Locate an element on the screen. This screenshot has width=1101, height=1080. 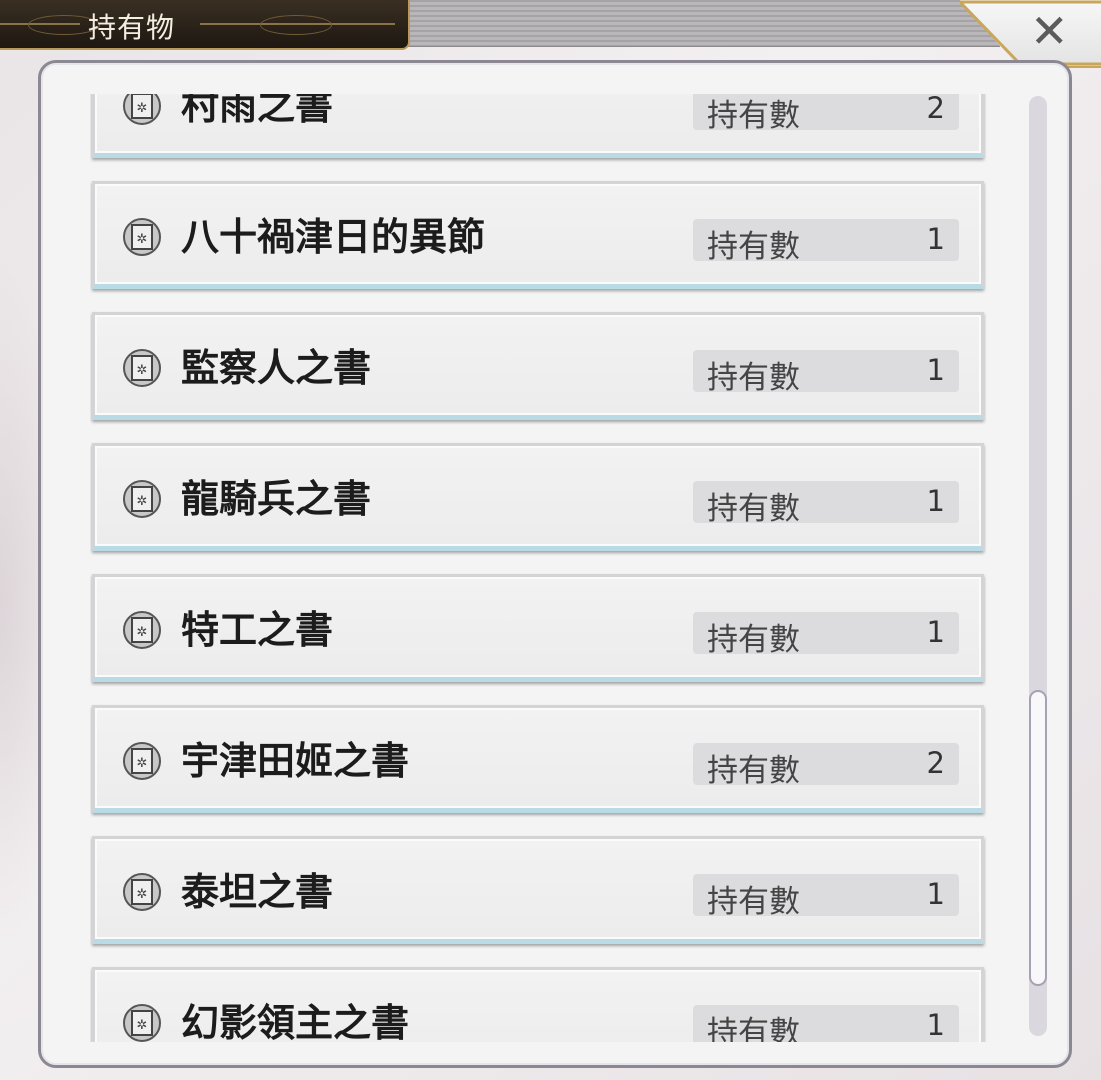
item-name: 特工之書 is located at coordinates (257, 629).